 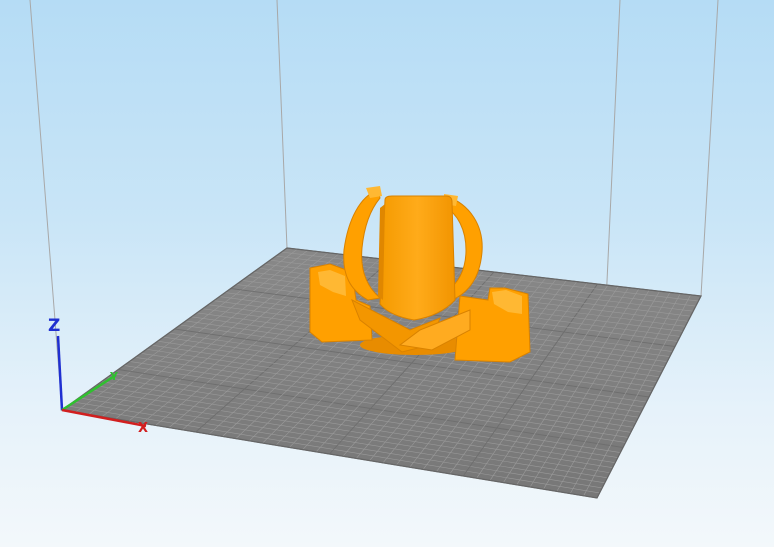 What do you see at coordinates (143, 428) in the screenshot?
I see `axis-x-label: X` at bounding box center [143, 428].